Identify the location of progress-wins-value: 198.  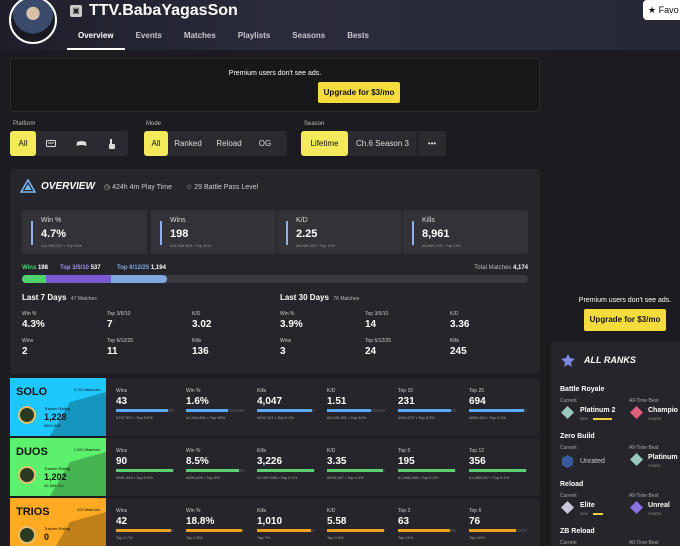
(42, 268).